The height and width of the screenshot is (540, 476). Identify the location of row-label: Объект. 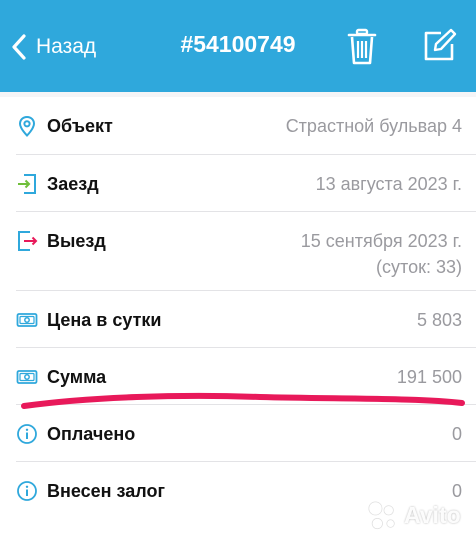
(80, 126).